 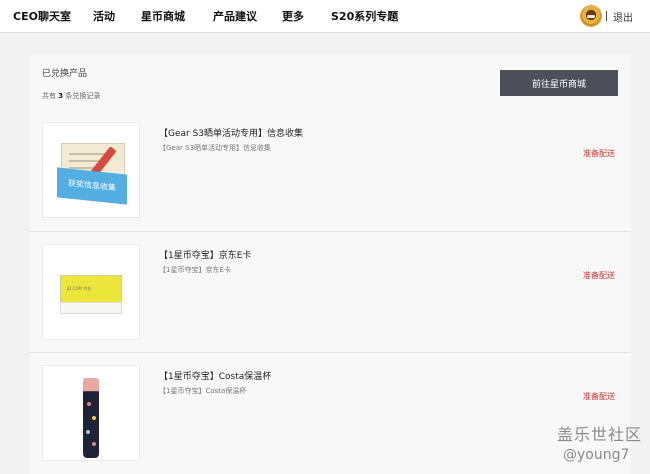 I want to click on top-navigation: CEO聊天室 活动 星币商城 产品建议 更多 S20系列专题 退出, so click(x=325, y=16).